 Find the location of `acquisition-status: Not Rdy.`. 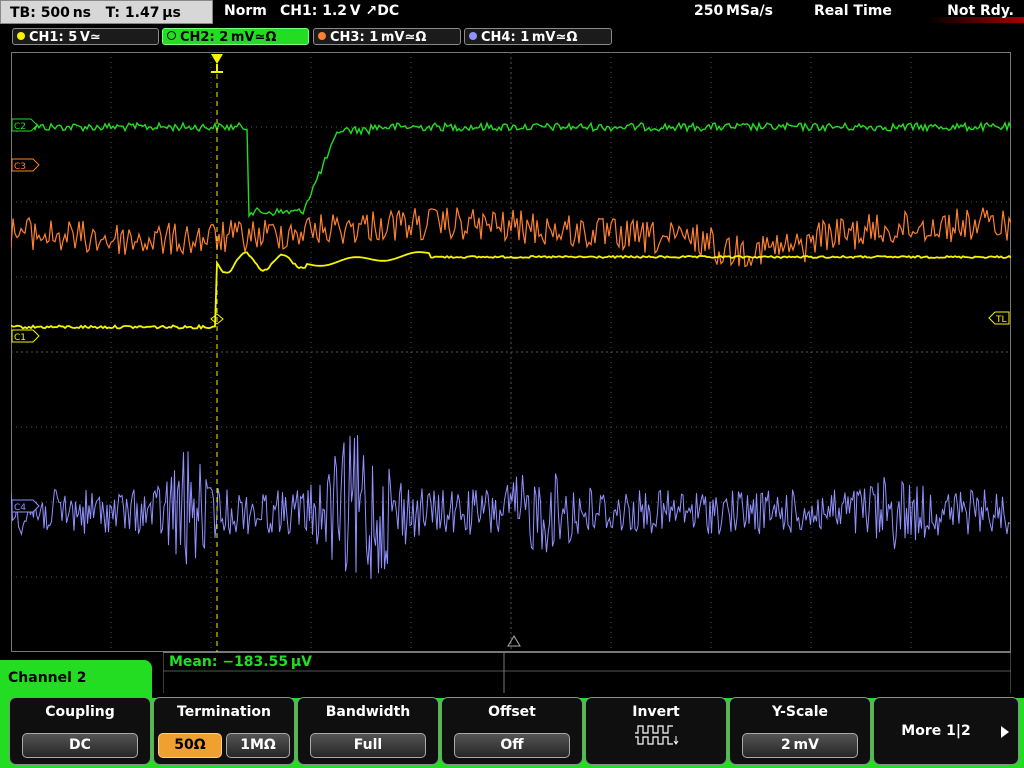

acquisition-status: Not Rdy. is located at coordinates (980, 11).